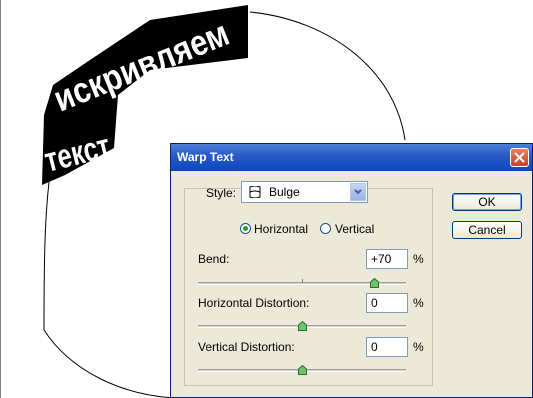 This screenshot has height=398, width=533. I want to click on style-select-value: Bulge, so click(284, 192).